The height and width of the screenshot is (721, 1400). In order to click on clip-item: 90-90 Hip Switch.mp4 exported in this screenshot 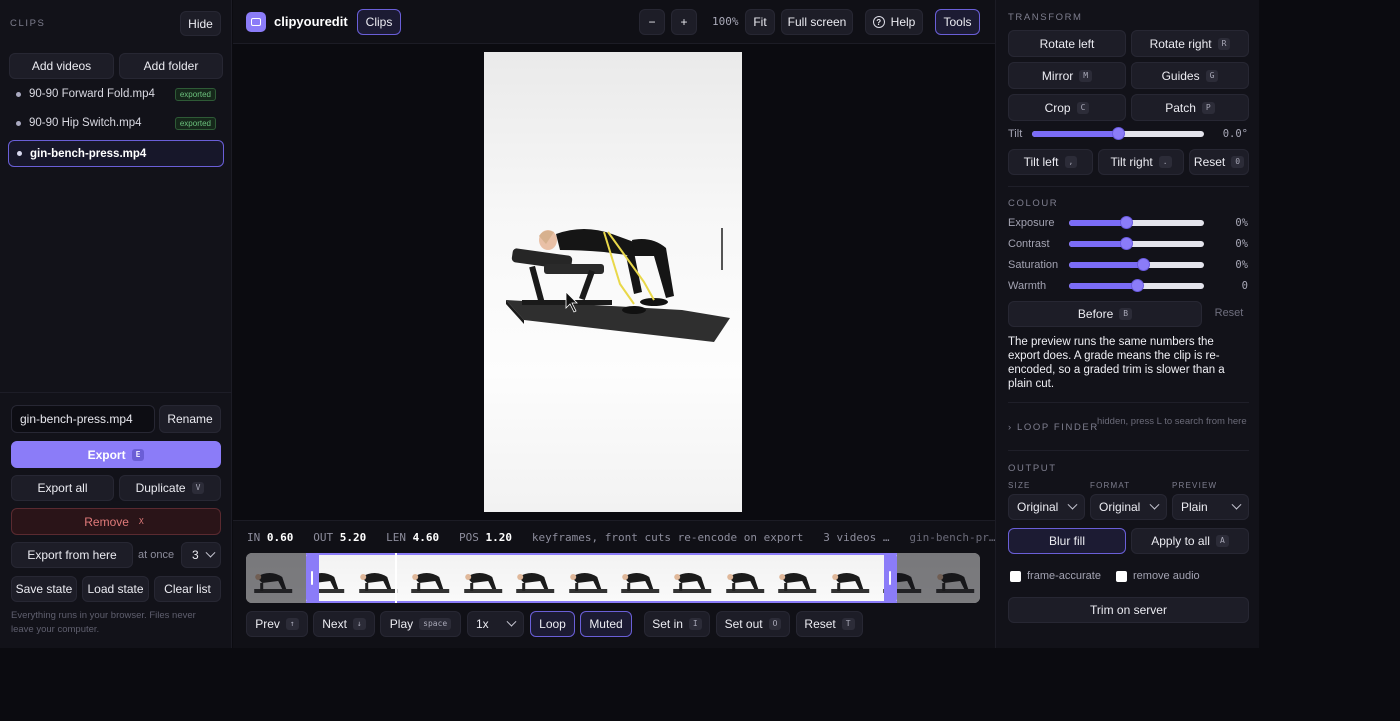, I will do `click(116, 123)`.